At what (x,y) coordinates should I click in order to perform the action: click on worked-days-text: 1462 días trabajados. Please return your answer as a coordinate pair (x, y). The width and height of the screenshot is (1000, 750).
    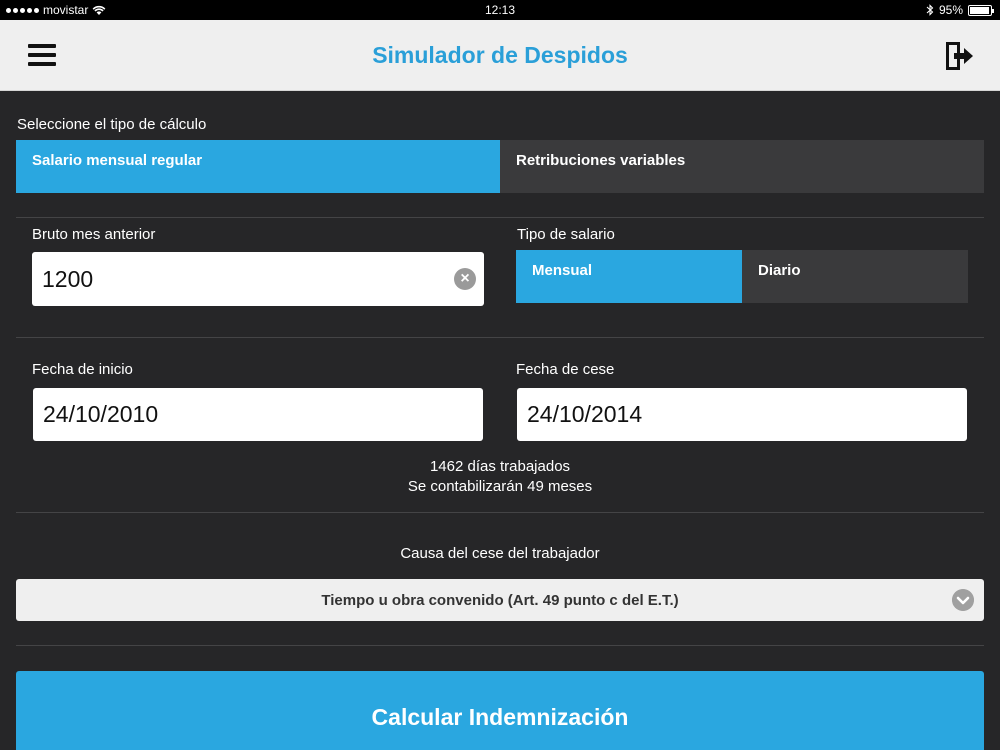
    Looking at the image, I should click on (500, 466).